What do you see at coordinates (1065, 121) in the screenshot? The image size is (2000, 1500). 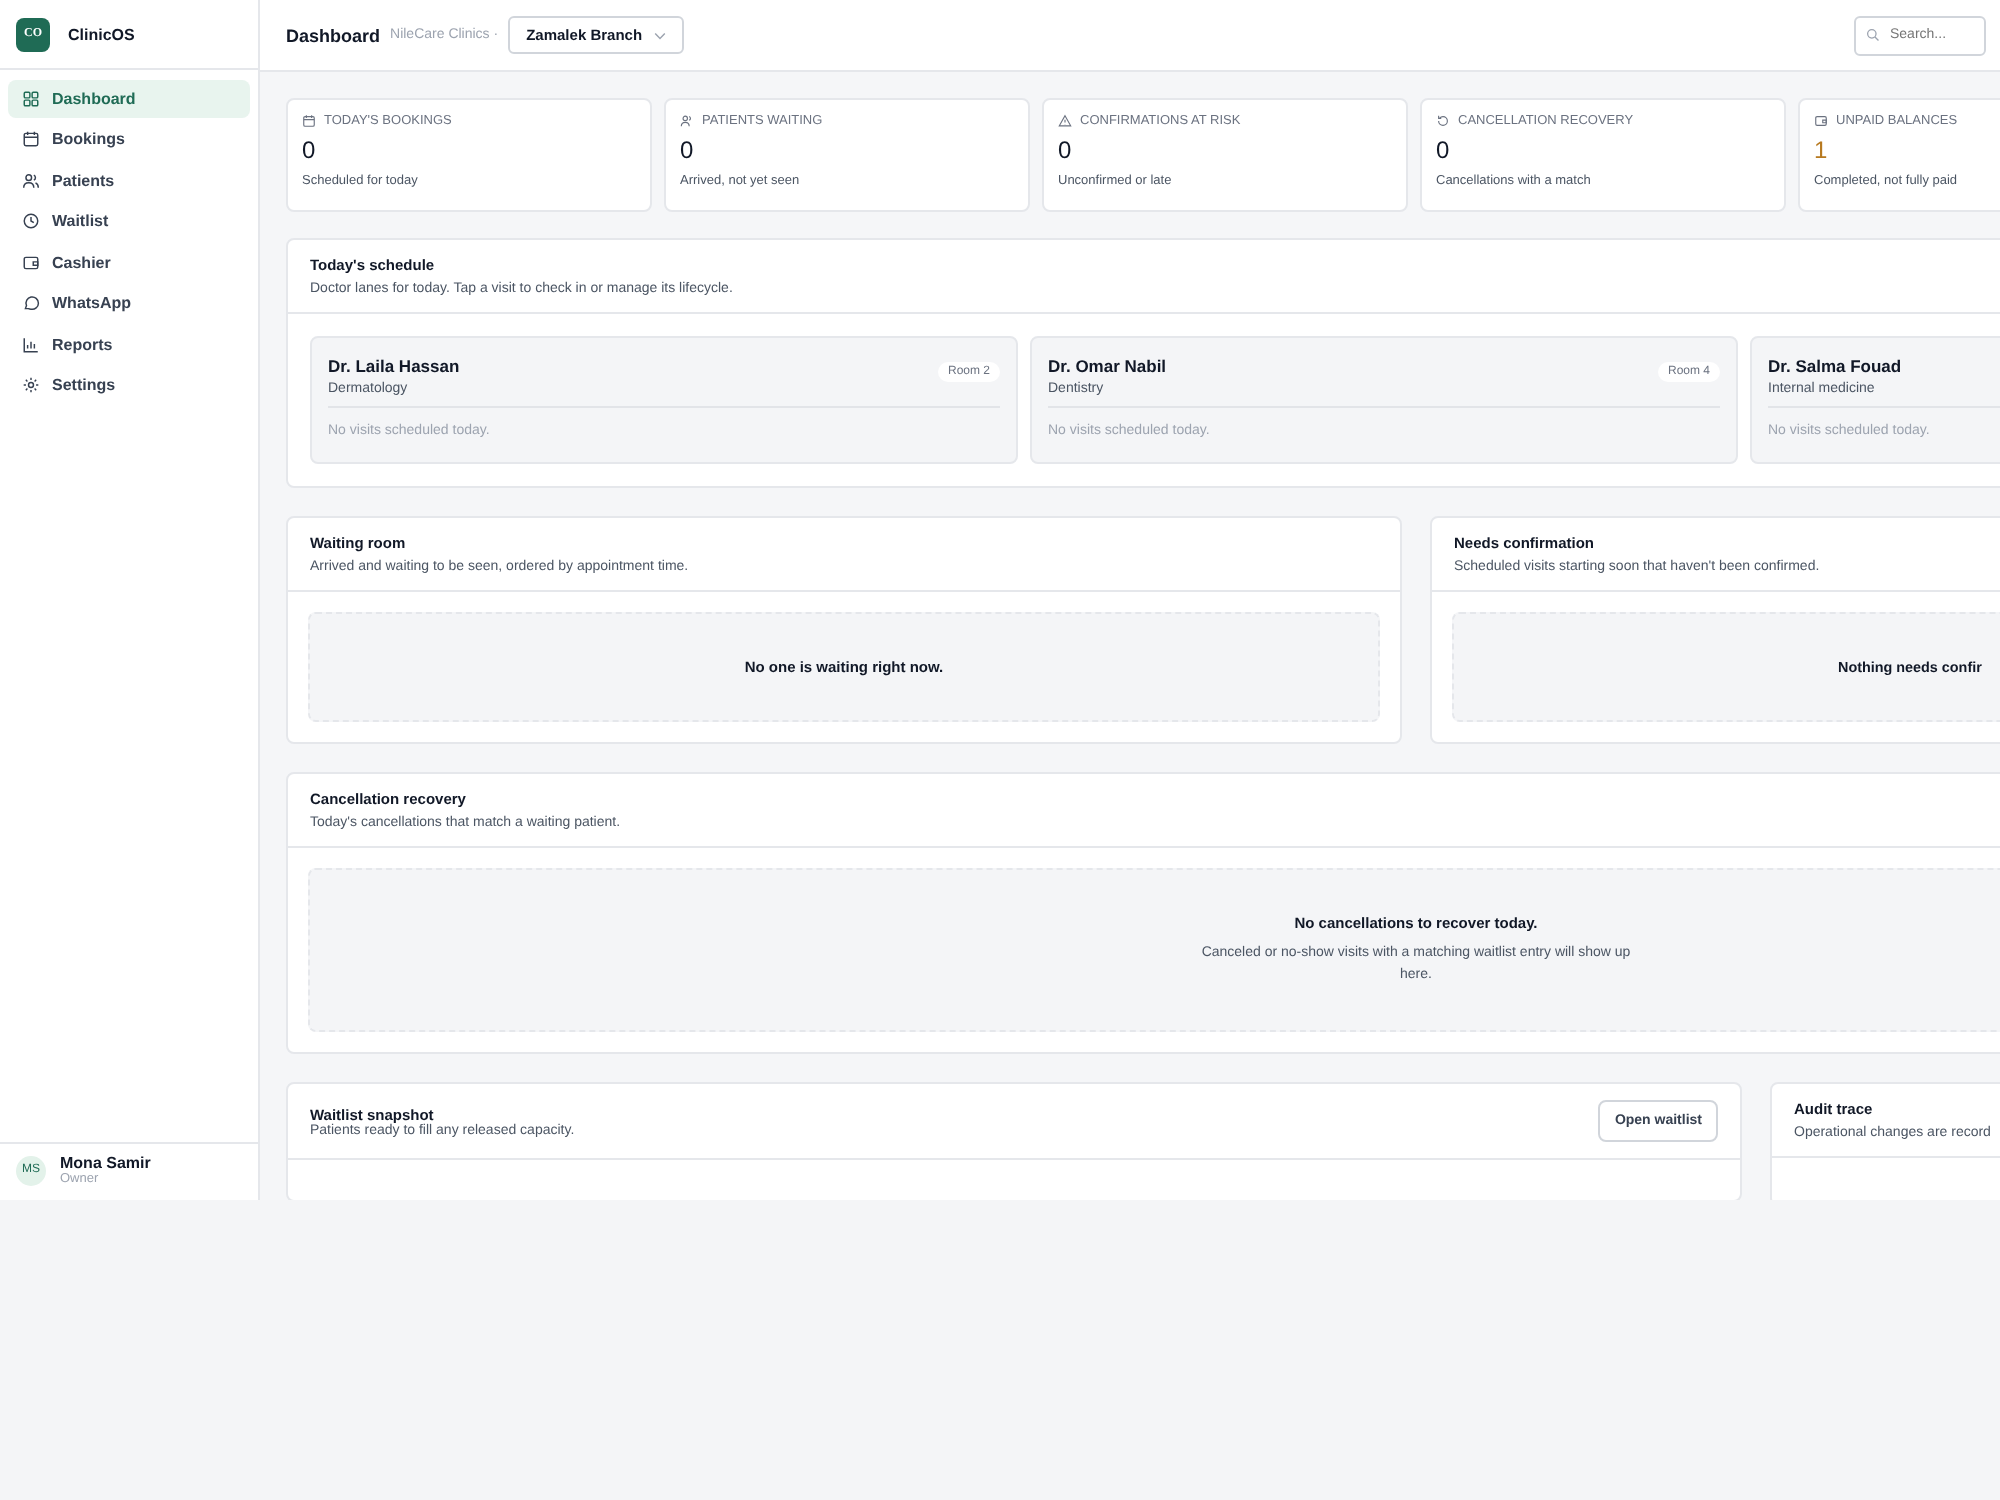 I see `warning-icon` at bounding box center [1065, 121].